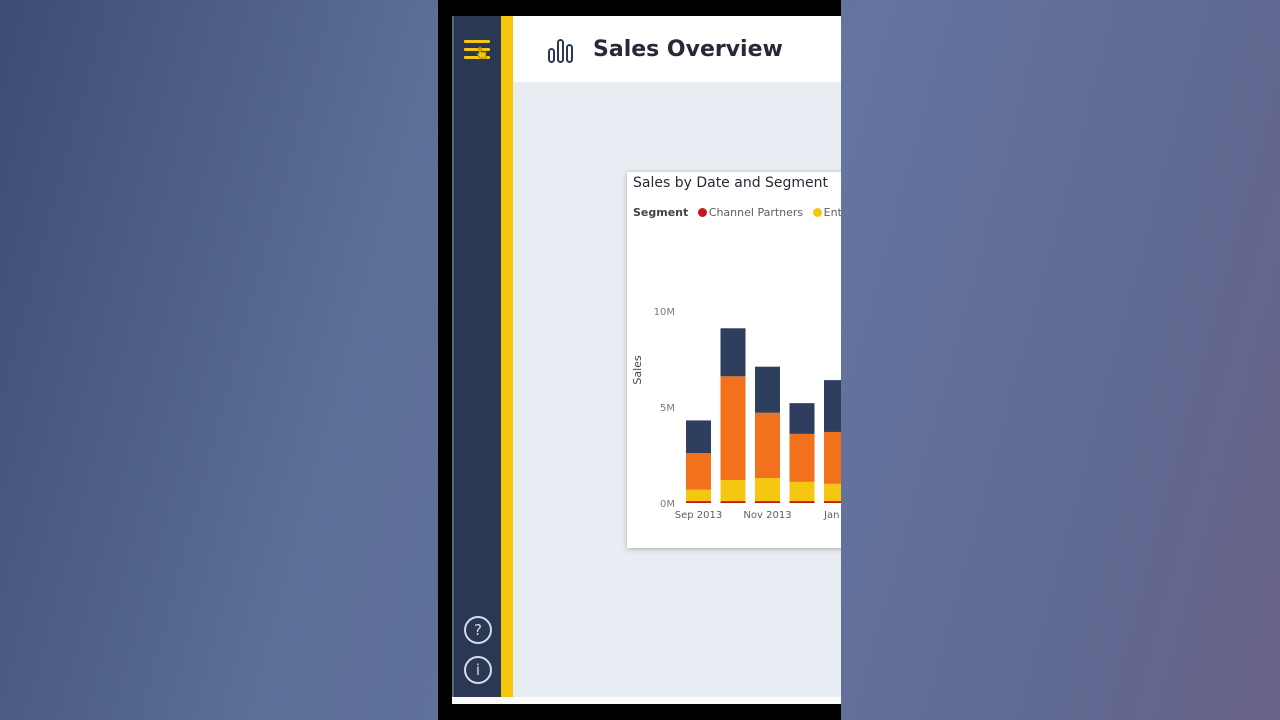 The image size is (1280, 720). I want to click on x-tick-label: Jan 2, so click(832, 515).